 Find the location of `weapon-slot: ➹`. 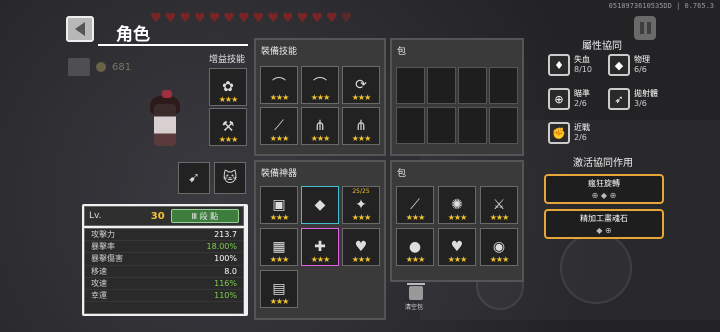

weapon-slot: ➹ is located at coordinates (194, 178).